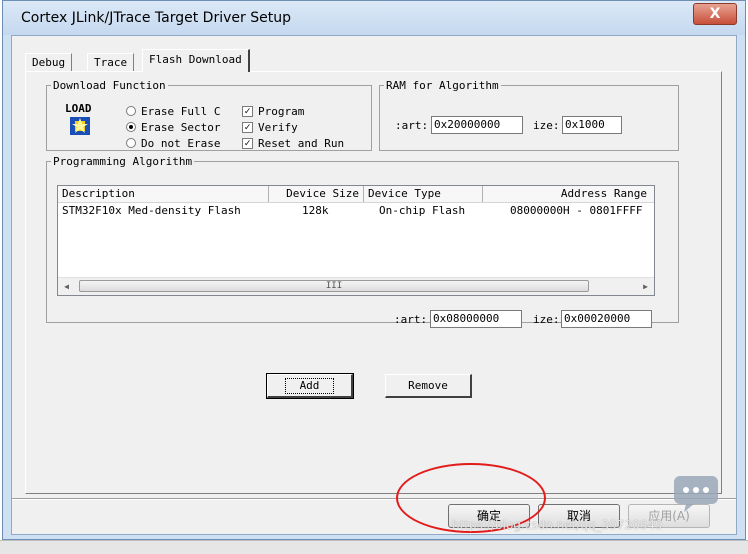 The image size is (748, 554). I want to click on flash-size-label: ize:, so click(546, 319).